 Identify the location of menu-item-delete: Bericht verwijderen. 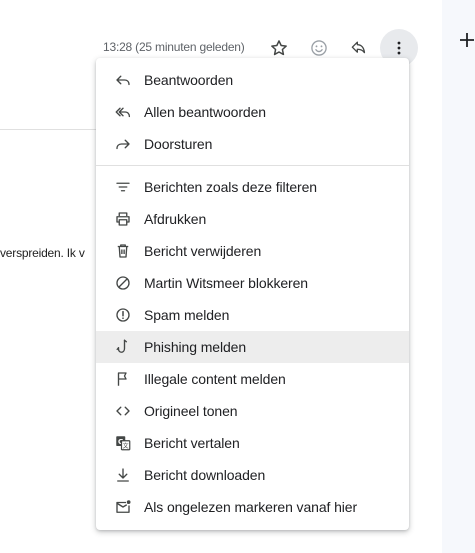
(252, 251).